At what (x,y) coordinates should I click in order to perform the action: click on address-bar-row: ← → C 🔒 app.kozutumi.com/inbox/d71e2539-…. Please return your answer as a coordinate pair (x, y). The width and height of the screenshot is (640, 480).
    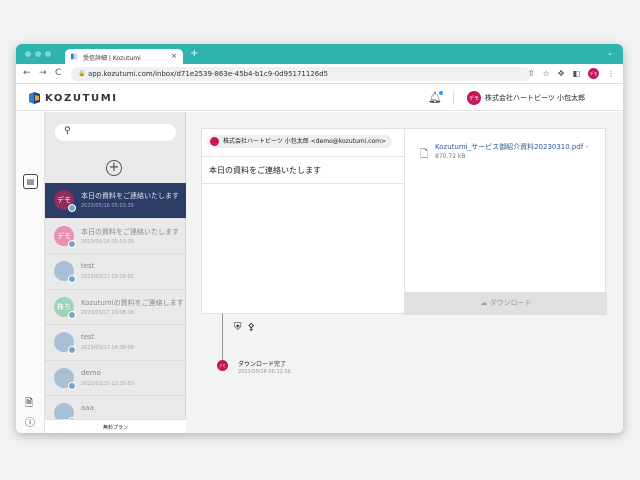
    Looking at the image, I should click on (319, 74).